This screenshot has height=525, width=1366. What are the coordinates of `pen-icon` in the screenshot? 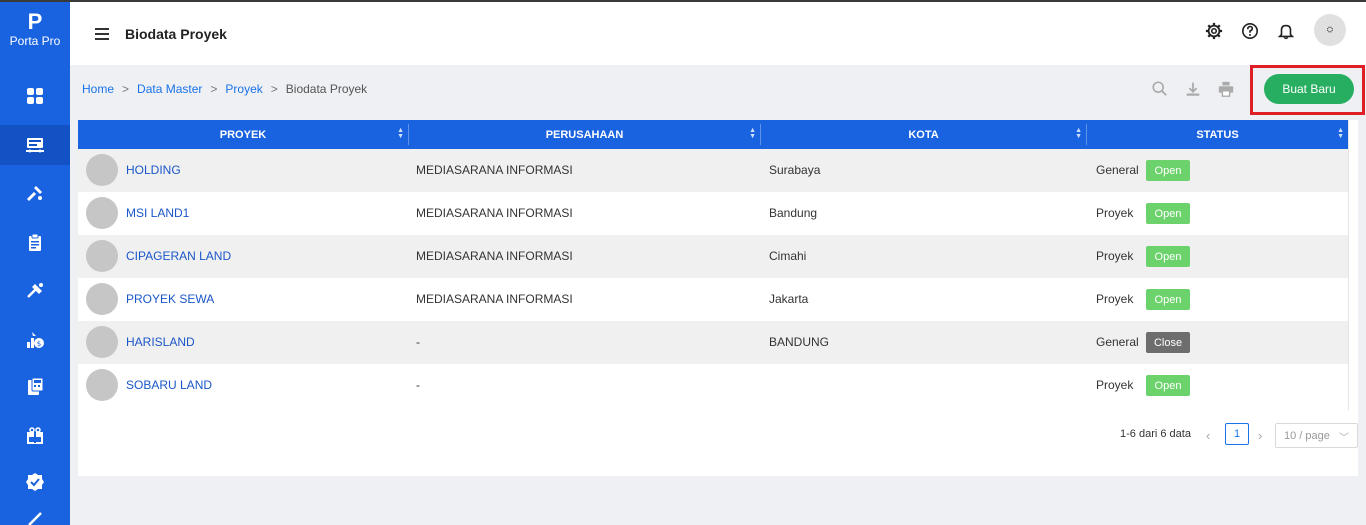 It's located at (35, 518).